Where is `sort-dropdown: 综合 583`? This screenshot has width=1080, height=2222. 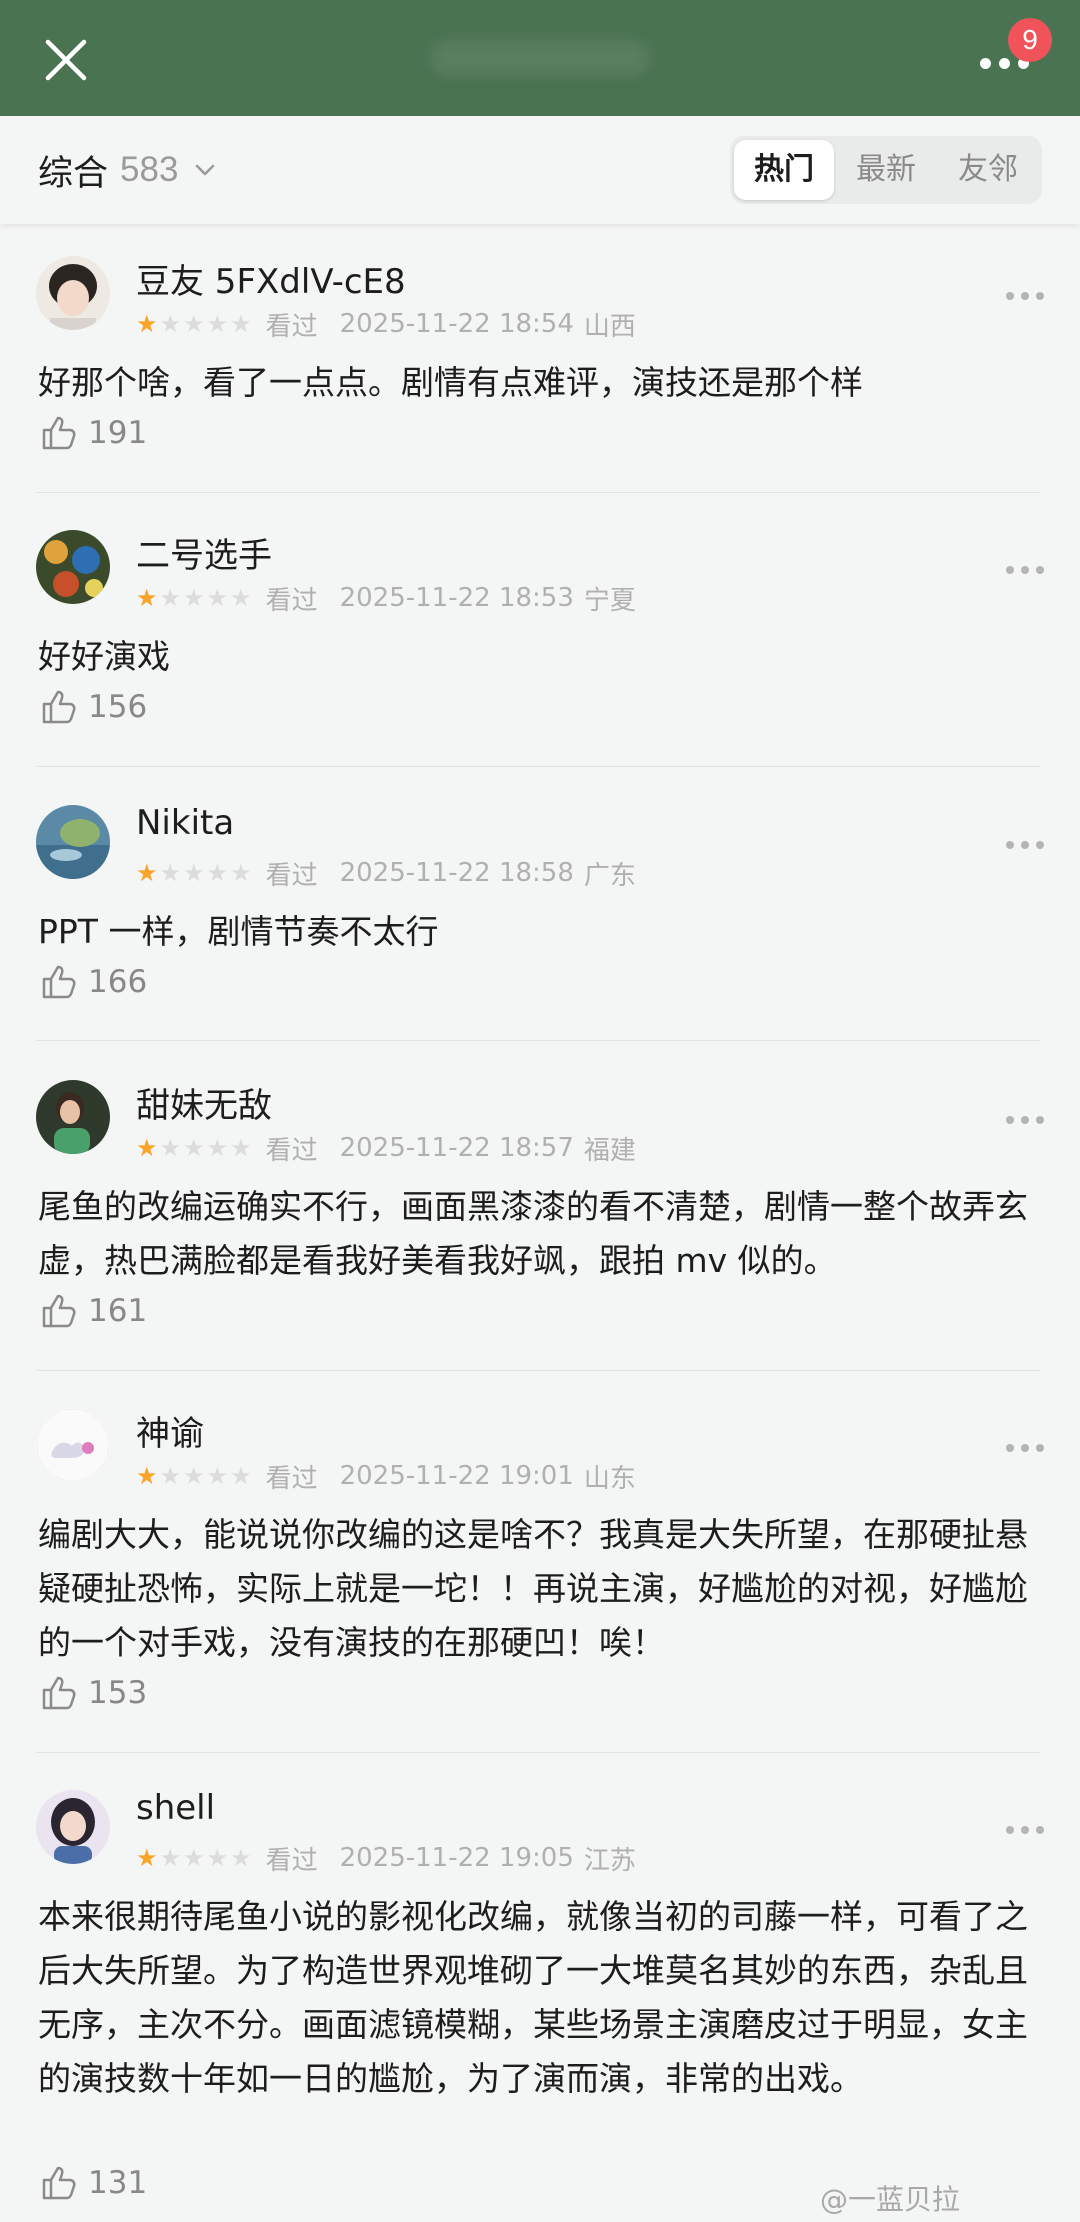 sort-dropdown: 综合 583 is located at coordinates (129, 170).